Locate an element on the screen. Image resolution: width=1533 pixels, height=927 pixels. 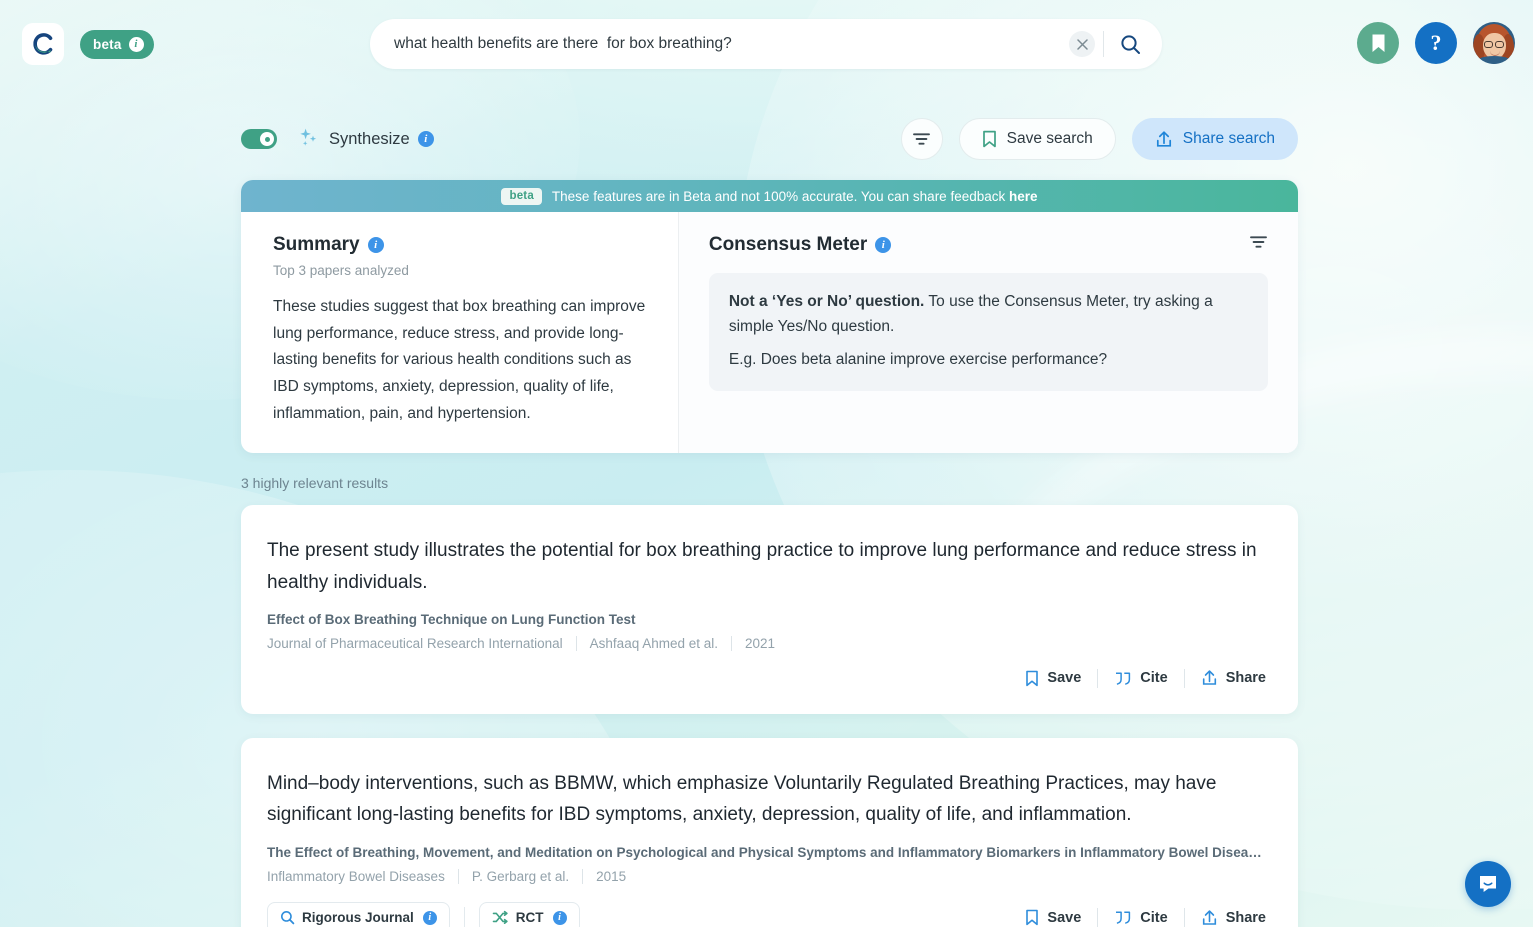
badge-rigorous-journal: Rigorous Journal i is located at coordinates (358, 914).